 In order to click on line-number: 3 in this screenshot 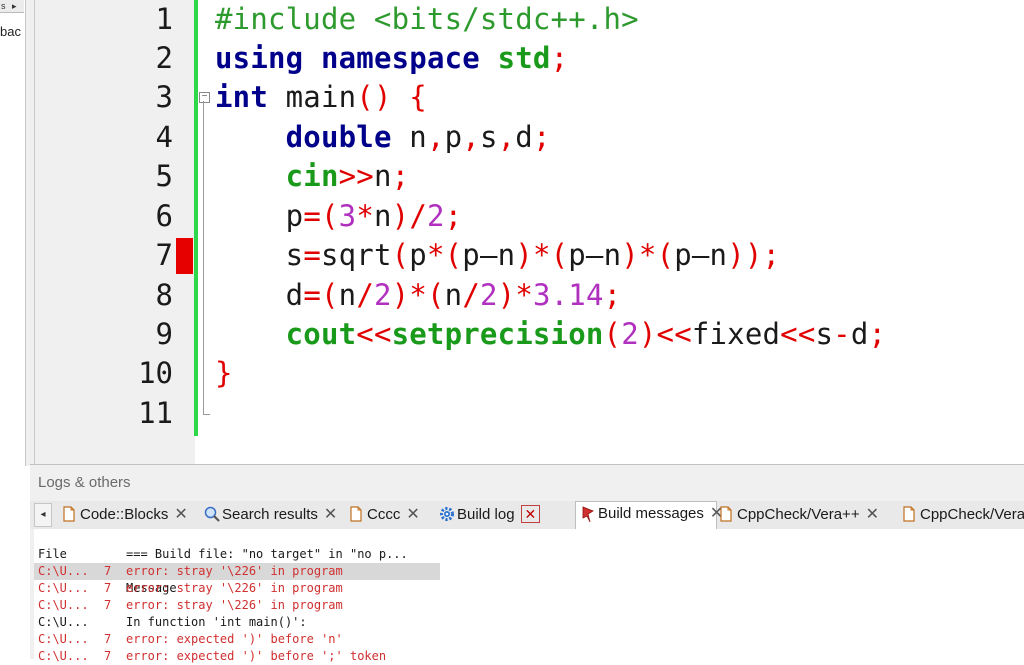, I will do `click(104, 97)`.